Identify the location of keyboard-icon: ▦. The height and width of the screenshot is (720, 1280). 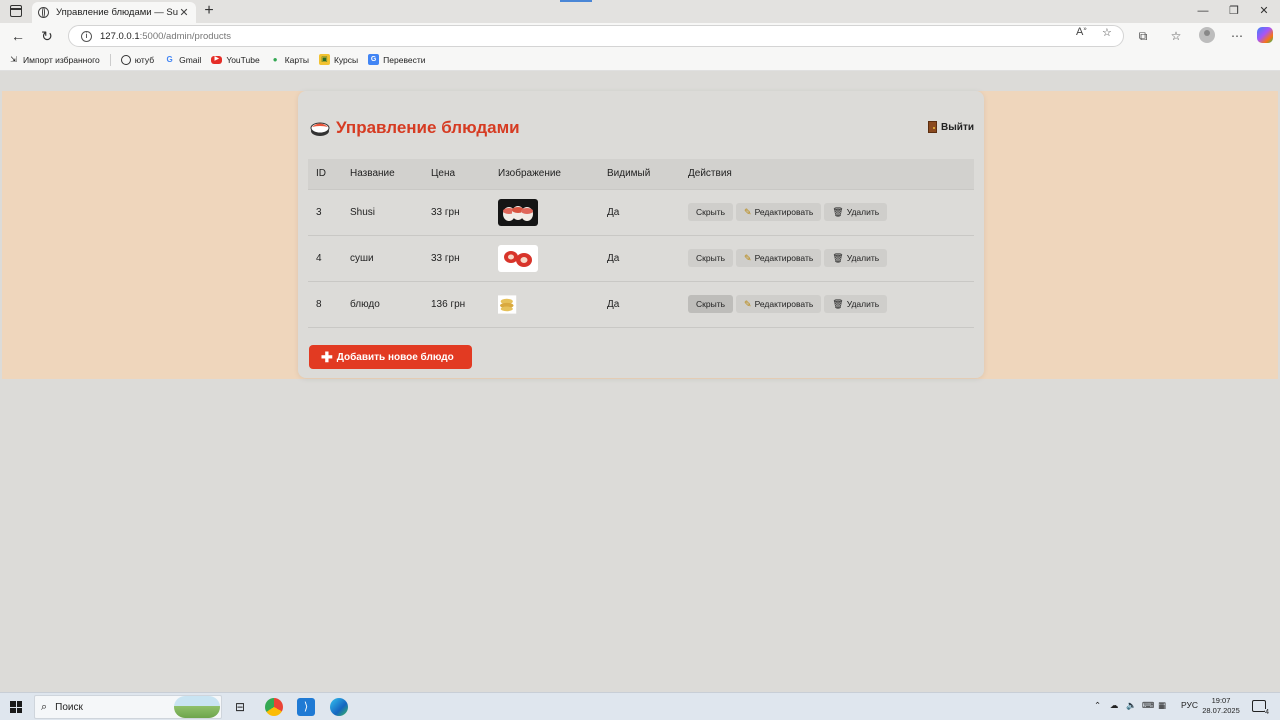
(1162, 705).